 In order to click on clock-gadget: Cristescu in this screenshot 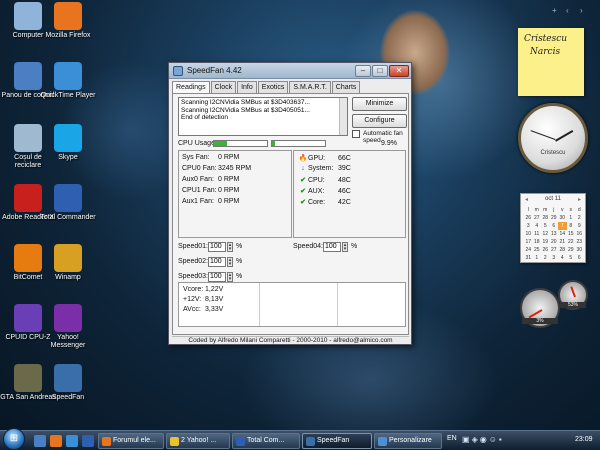, I will do `click(553, 138)`.